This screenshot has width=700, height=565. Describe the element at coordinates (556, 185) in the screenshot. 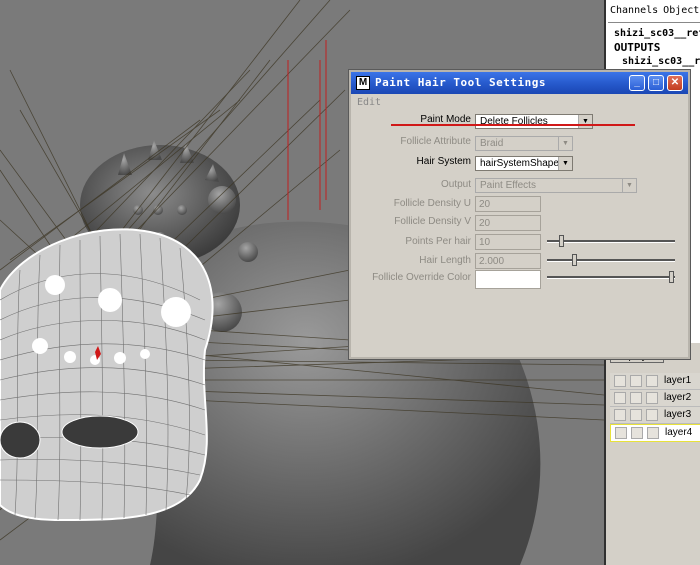

I see `output-select: Paint Effects ▼` at that location.